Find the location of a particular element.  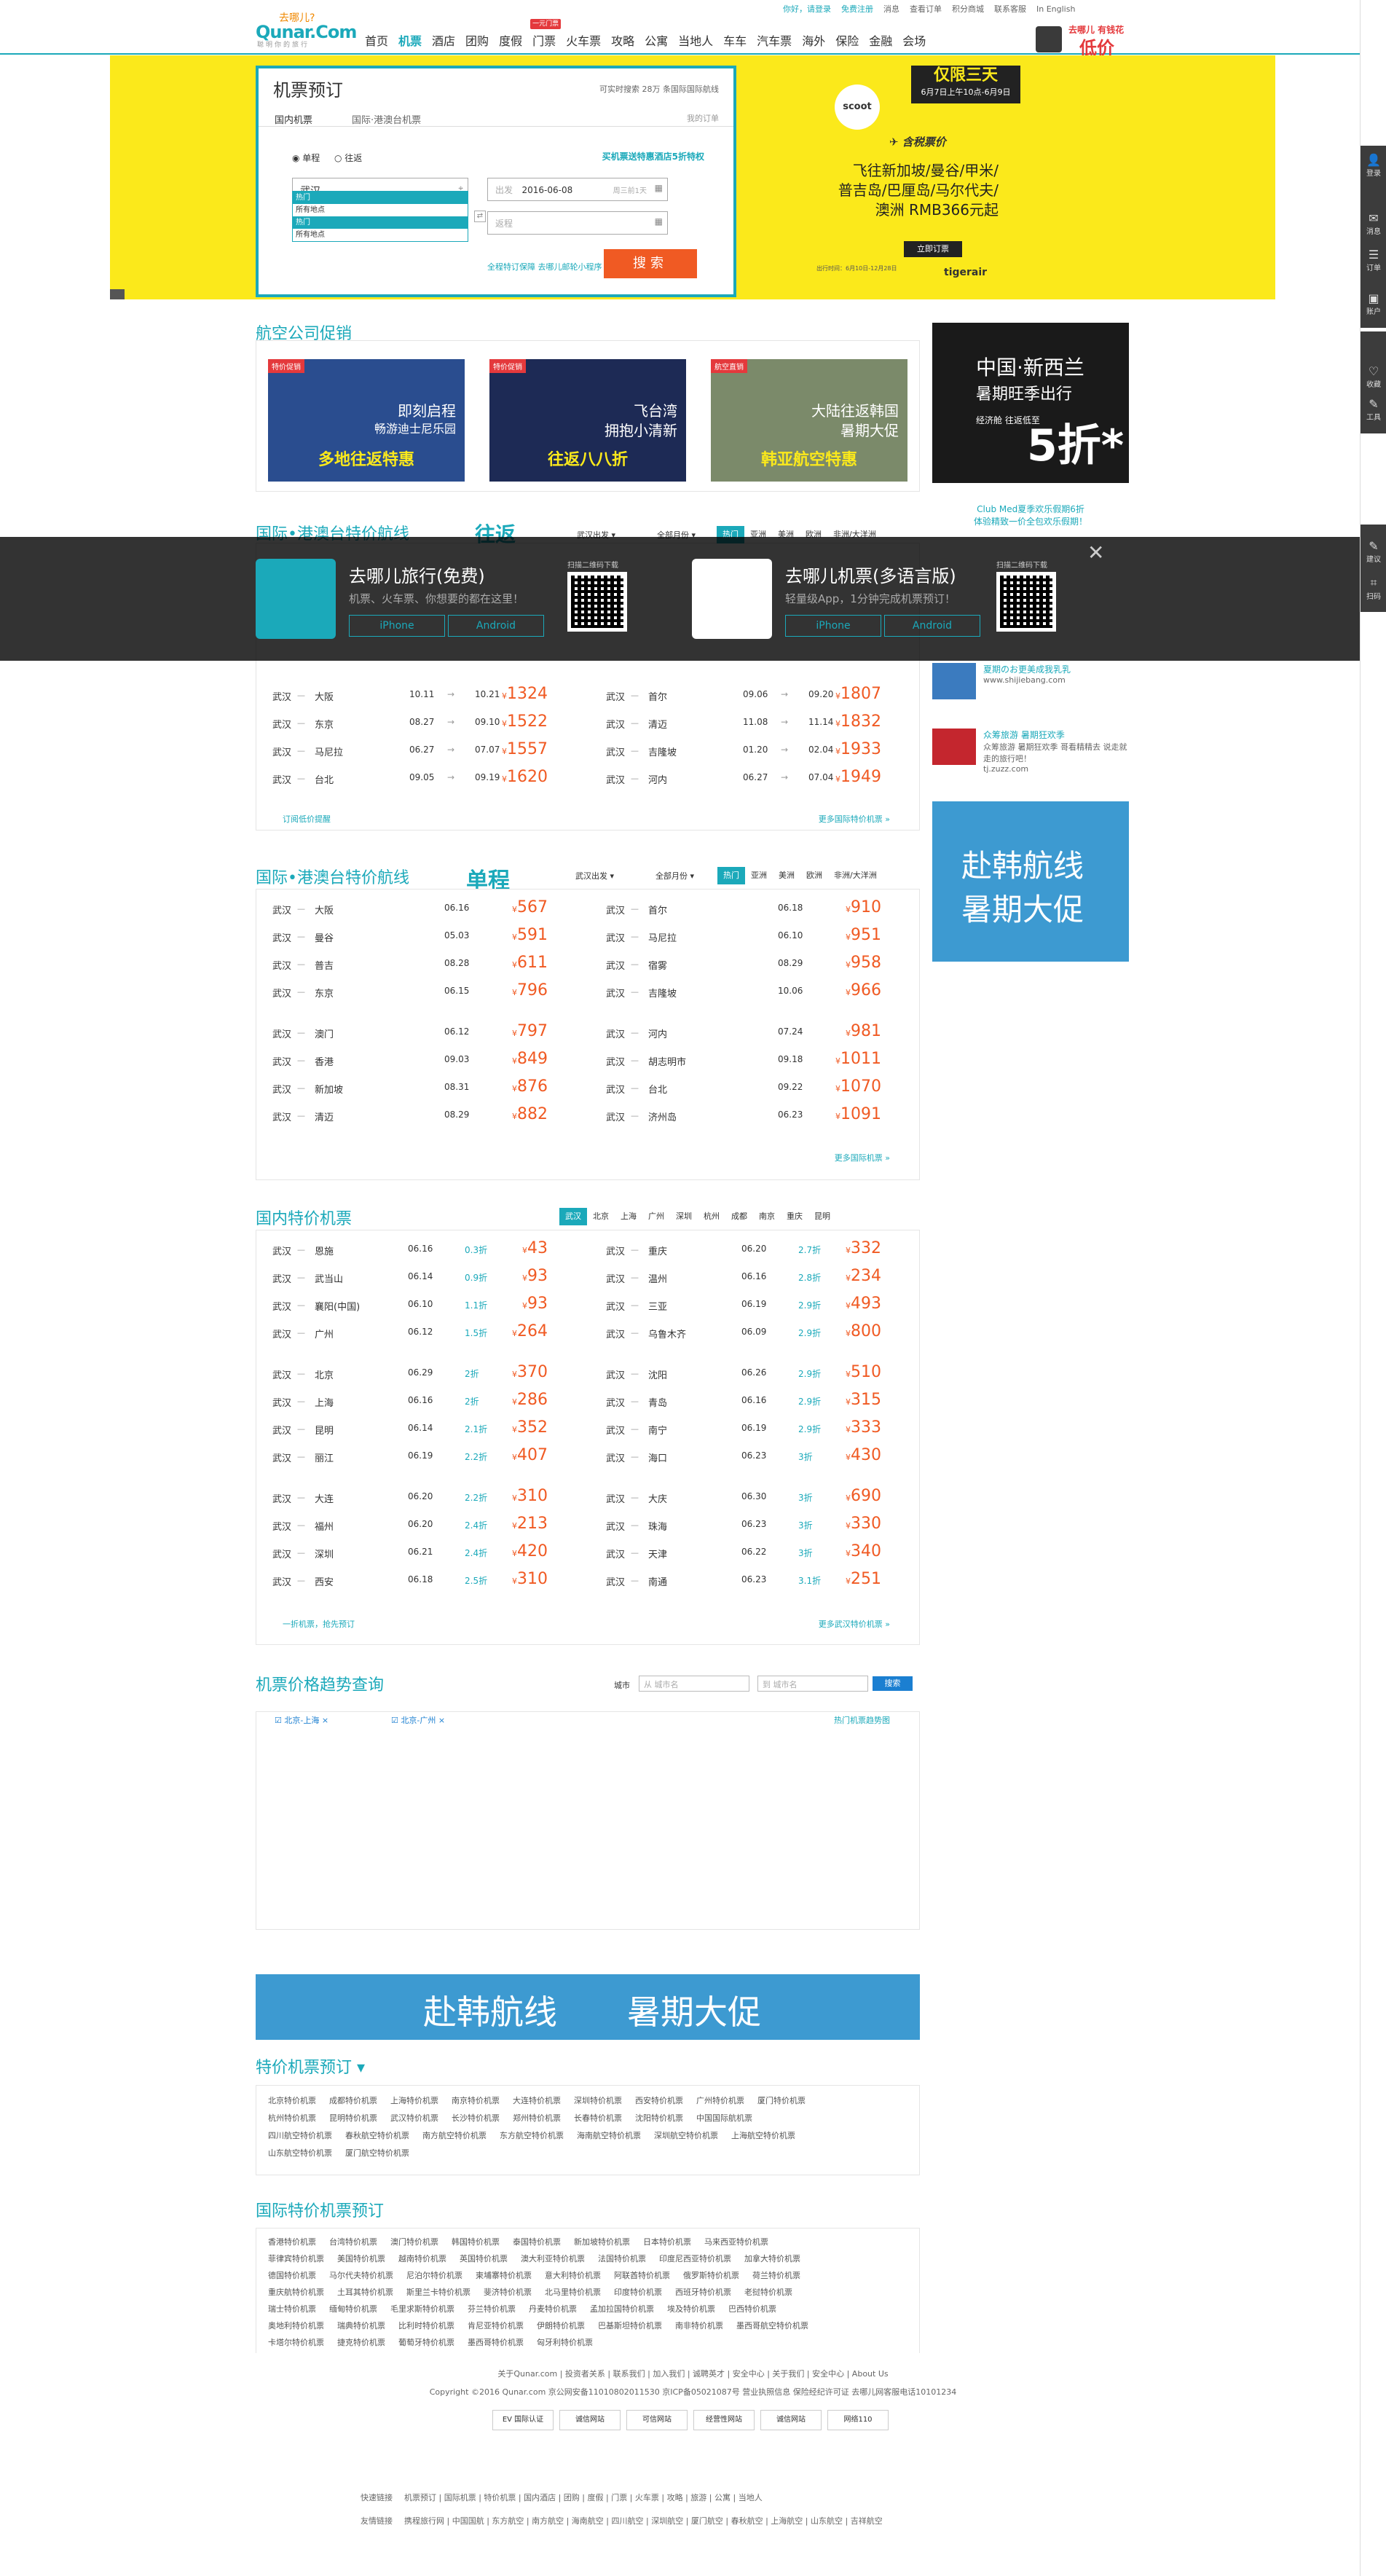

fare-row: 武汉 — 马尼拉 06.27 → 07.071557 is located at coordinates (416, 752).